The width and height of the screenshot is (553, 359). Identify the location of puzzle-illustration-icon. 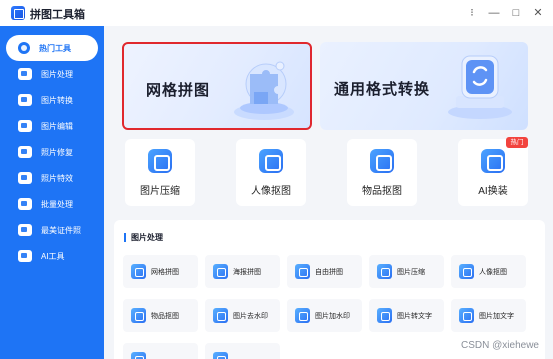
(264, 90).